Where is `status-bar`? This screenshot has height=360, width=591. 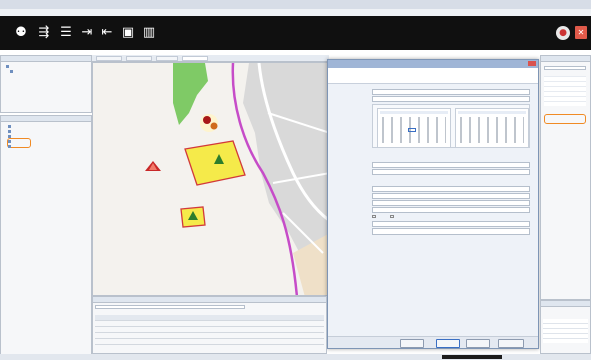
status-bar is located at coordinates (295, 357).